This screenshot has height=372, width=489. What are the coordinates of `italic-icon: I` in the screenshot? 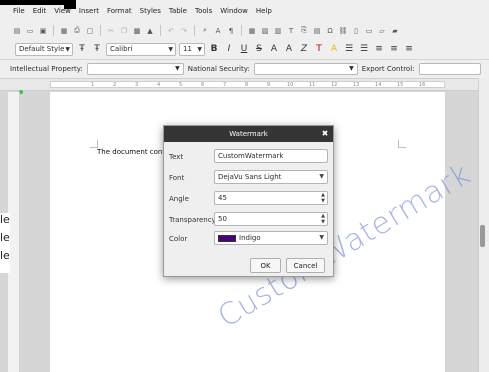 It's located at (229, 49).